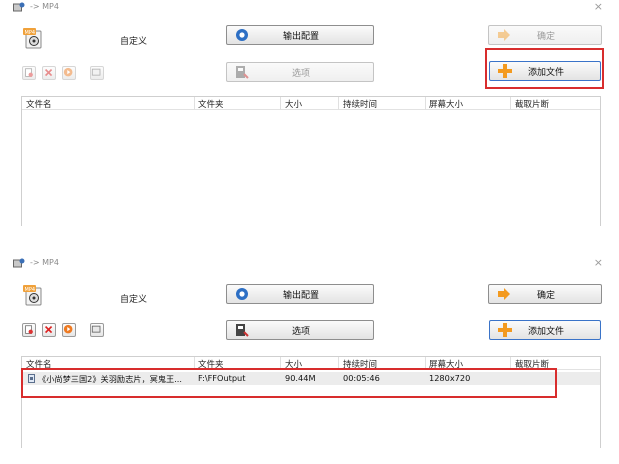  Describe the element at coordinates (39, 104) in the screenshot. I see `col-file-name: 文件名` at that location.